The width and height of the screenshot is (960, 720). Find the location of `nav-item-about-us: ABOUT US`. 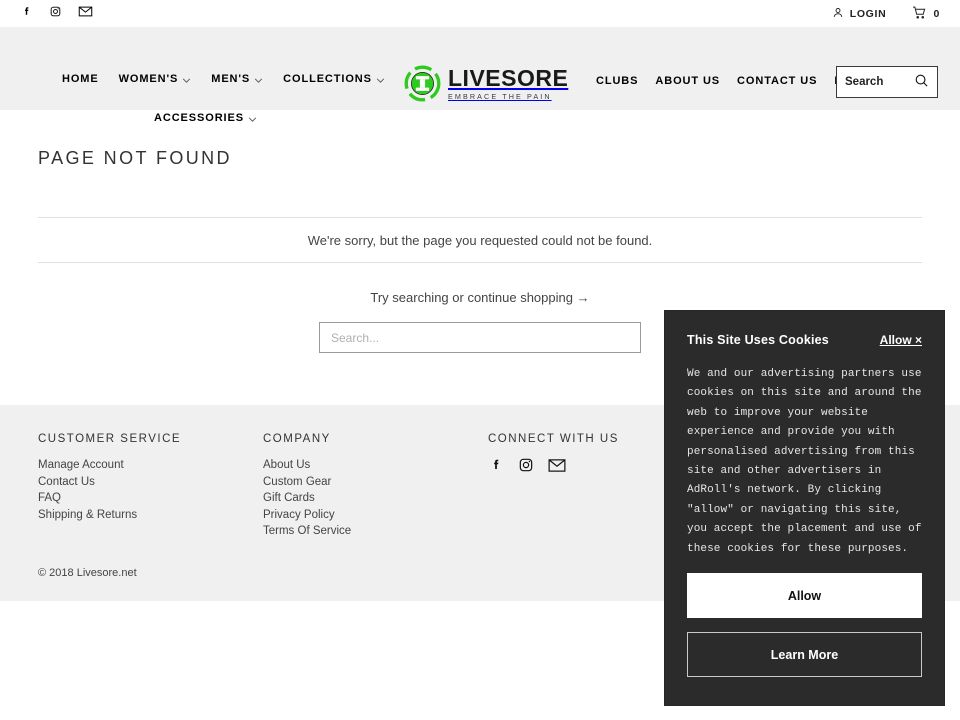

nav-item-about-us: ABOUT US is located at coordinates (687, 81).